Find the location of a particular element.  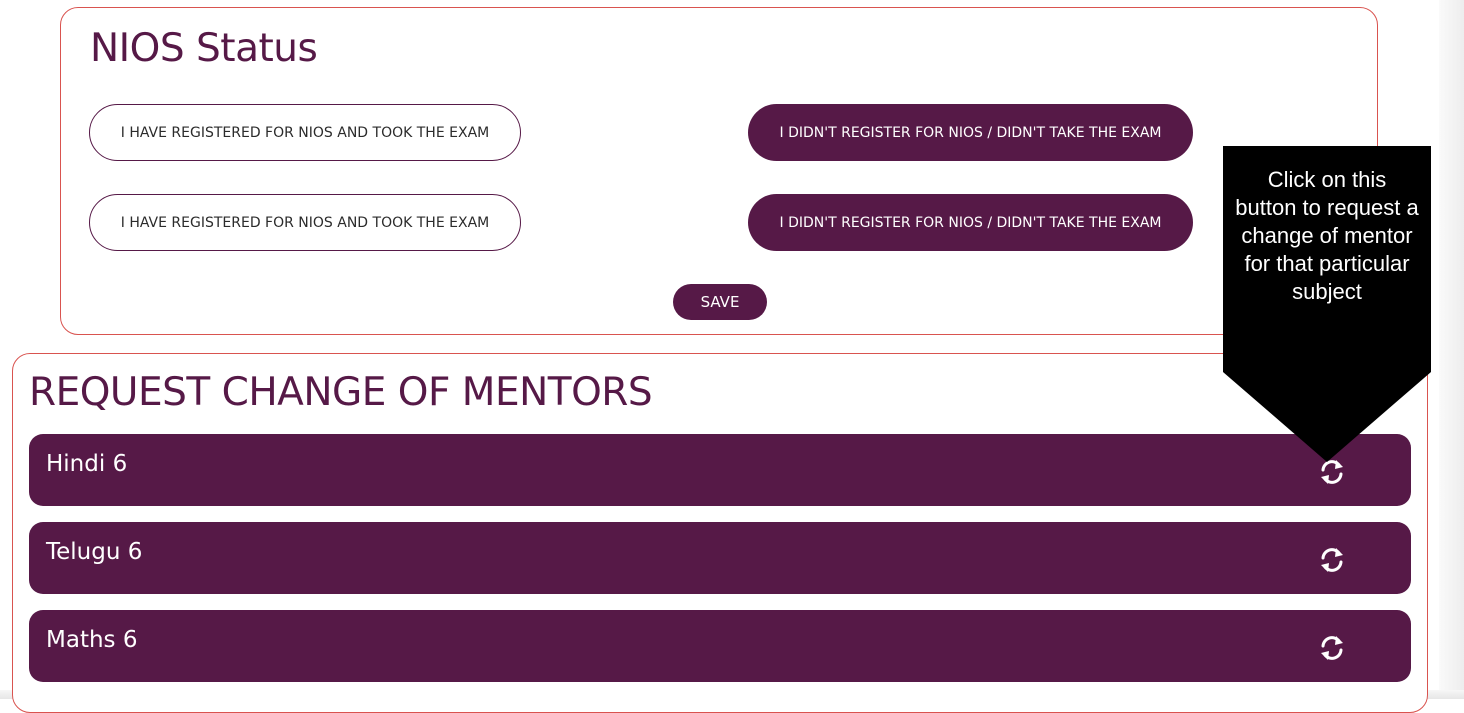

subject-row-maths: Maths 6 is located at coordinates (720, 646).